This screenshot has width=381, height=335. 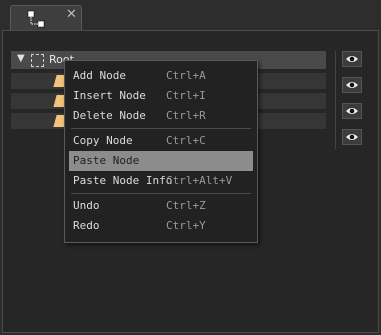 I want to click on close-icon: ✕, so click(x=71, y=15).